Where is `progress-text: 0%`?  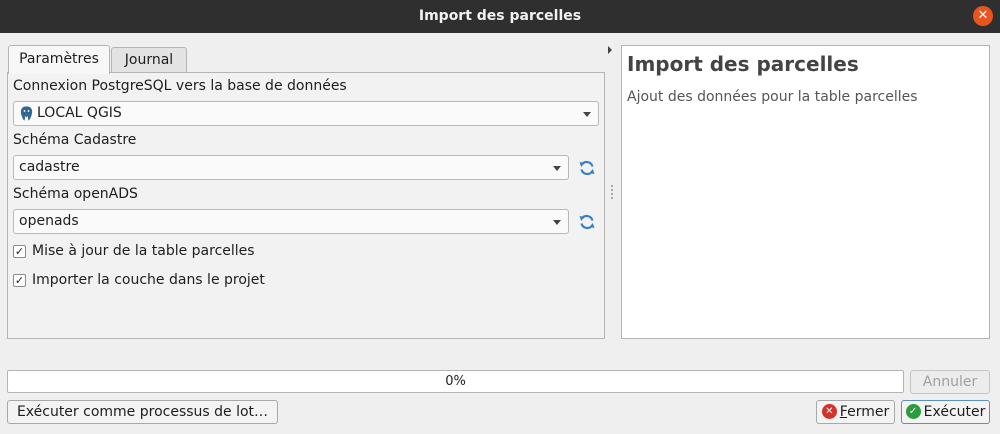
progress-text: 0% is located at coordinates (455, 381).